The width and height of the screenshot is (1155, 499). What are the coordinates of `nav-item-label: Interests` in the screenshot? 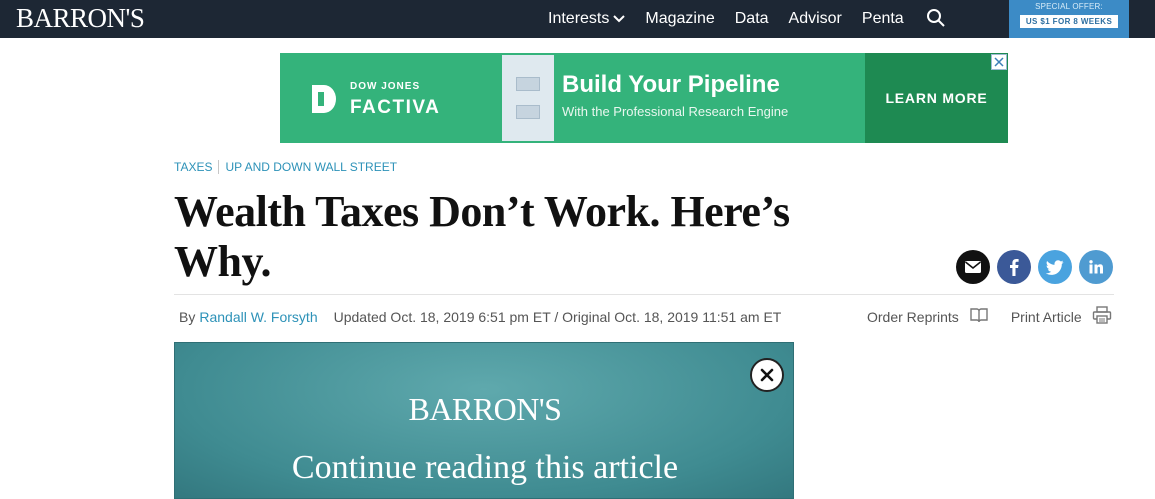 It's located at (579, 18).